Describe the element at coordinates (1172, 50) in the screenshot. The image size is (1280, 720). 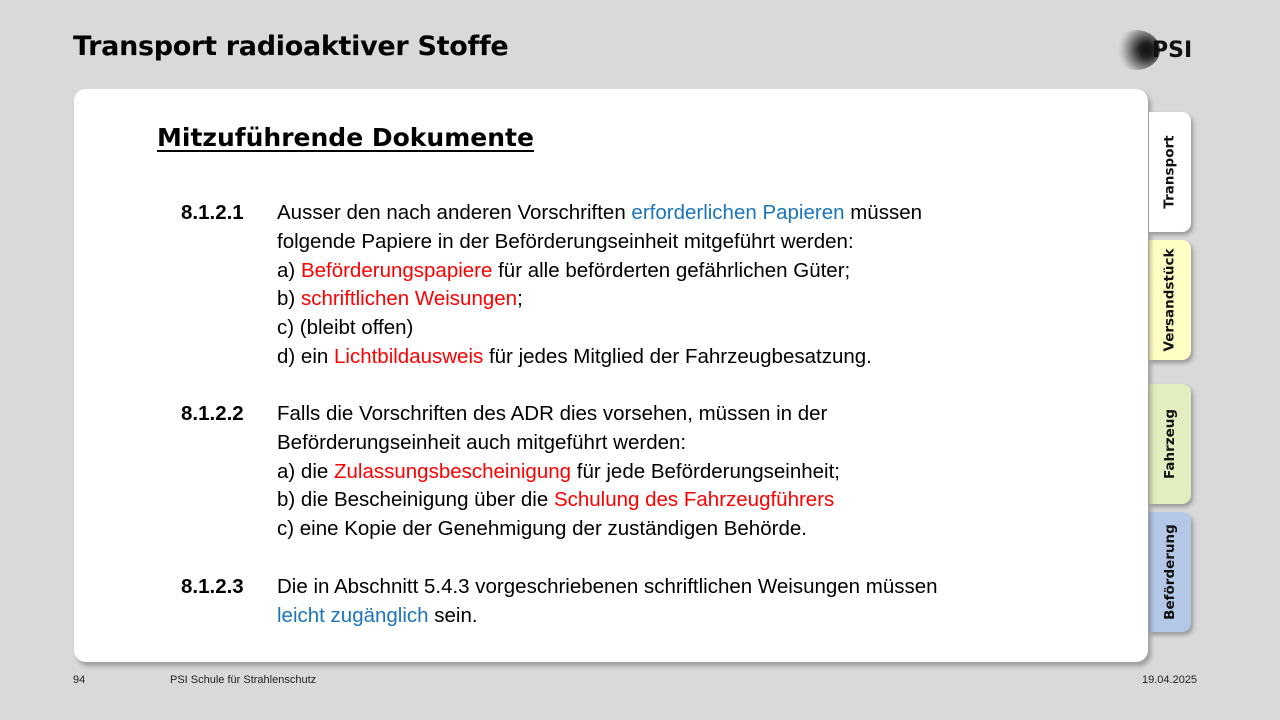
I see `psi-logo-text: PSI` at that location.